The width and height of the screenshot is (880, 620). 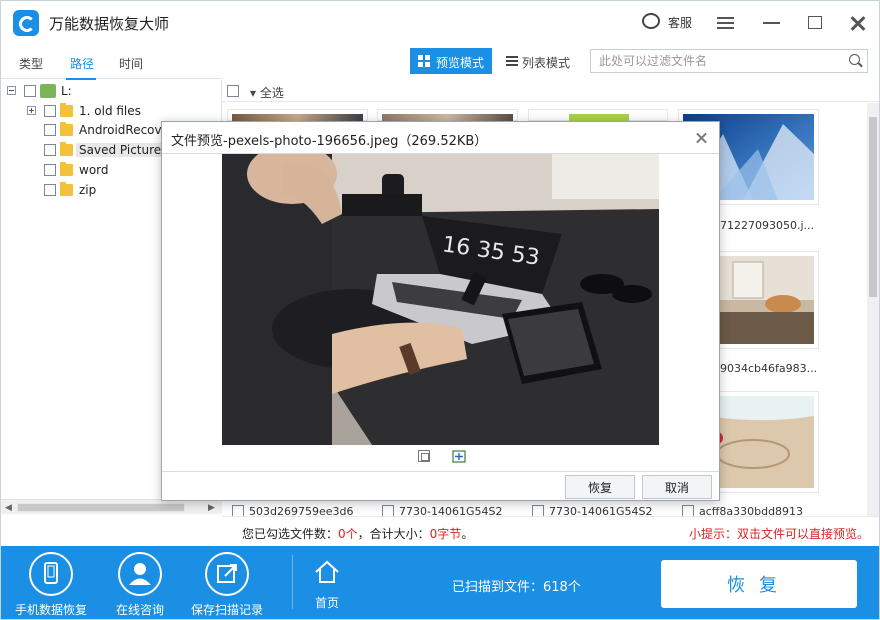 I want to click on selected-size: 0字节, so click(x=445, y=534).